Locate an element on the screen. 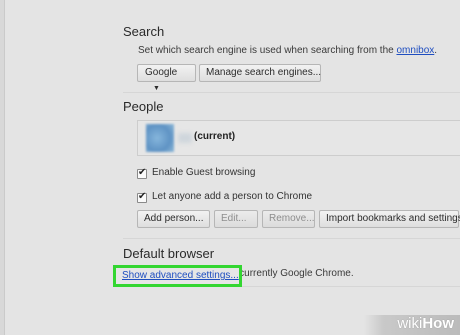 This screenshot has width=460, height=335. guest-browsing-checkbox: ✔ is located at coordinates (142, 173).